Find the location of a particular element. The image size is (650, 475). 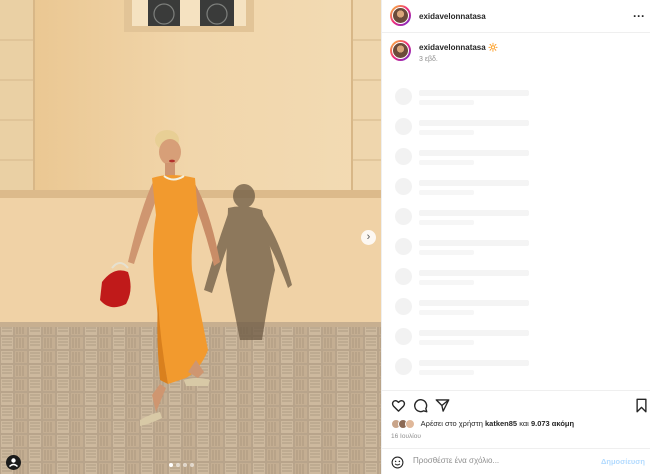

comment-bar: Προσθέστε ένα σχόλιο... Δημοσίευση is located at coordinates (516, 461).